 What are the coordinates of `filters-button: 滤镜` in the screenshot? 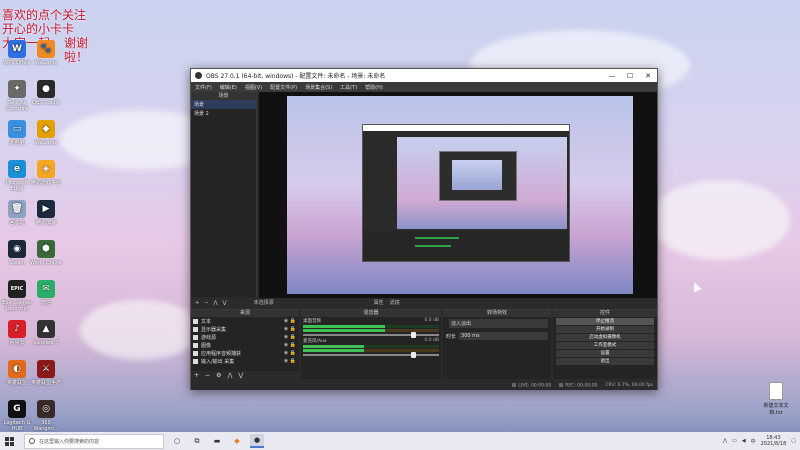 It's located at (395, 302).